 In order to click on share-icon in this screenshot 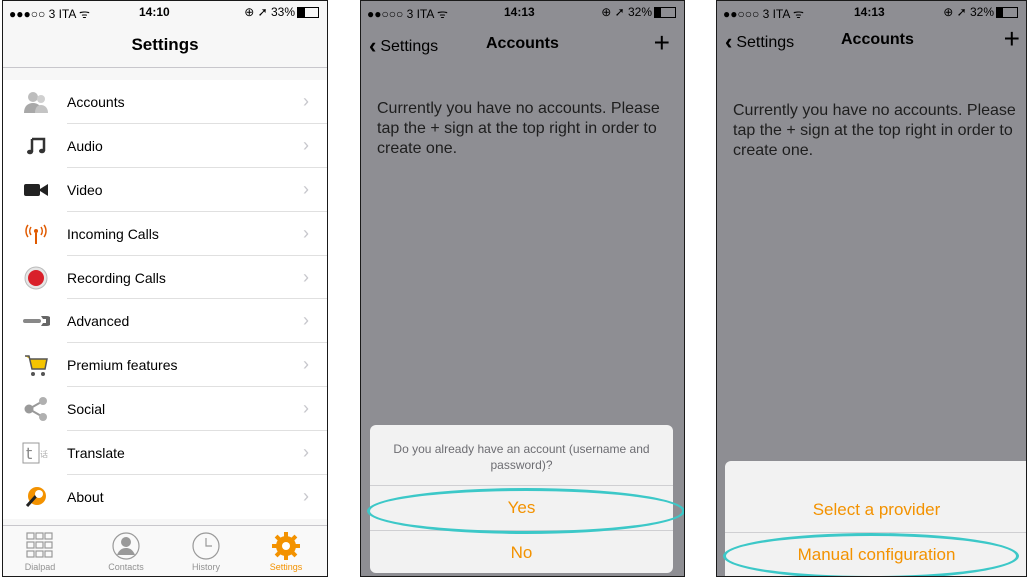, I will do `click(36, 409)`.